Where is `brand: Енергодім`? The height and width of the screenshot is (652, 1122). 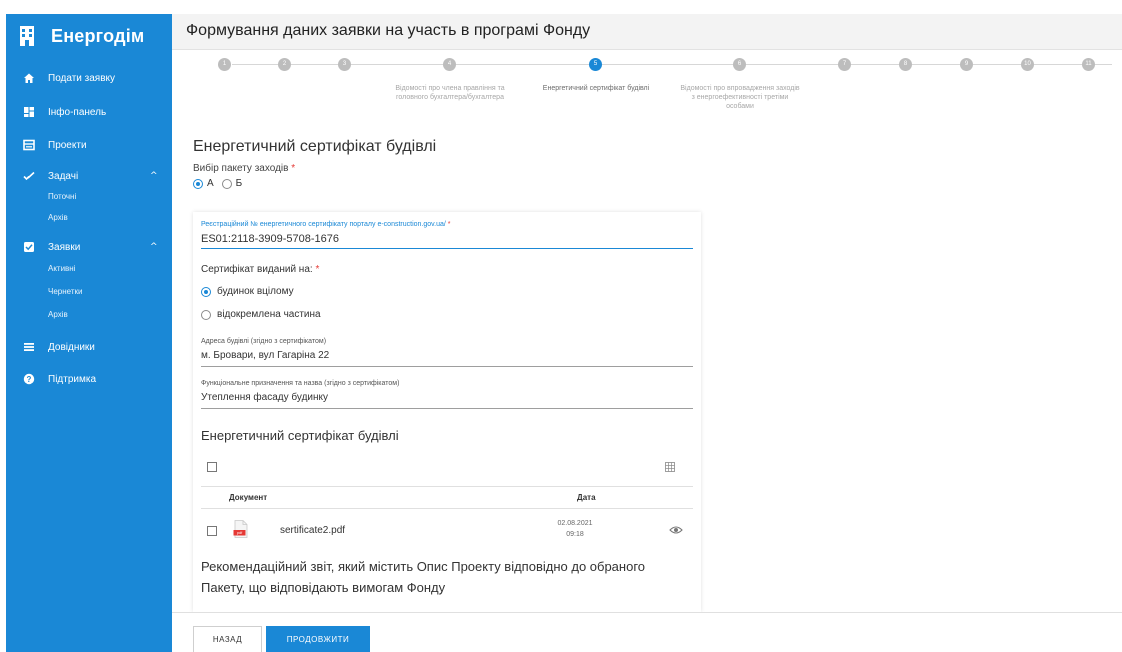
brand: Енергодім is located at coordinates (89, 40).